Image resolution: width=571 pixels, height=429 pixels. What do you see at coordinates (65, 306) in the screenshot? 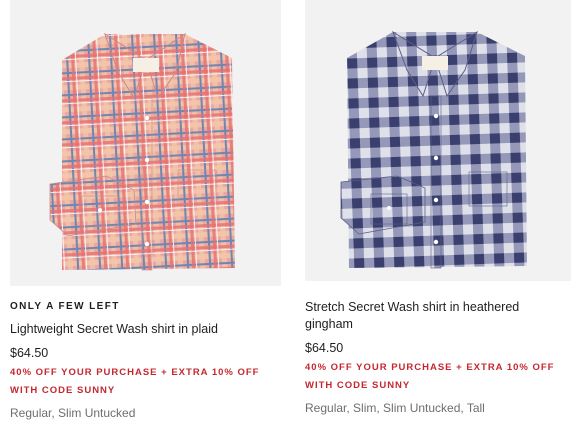
I see `stock-badge: ONLY A FEW LEFT` at bounding box center [65, 306].